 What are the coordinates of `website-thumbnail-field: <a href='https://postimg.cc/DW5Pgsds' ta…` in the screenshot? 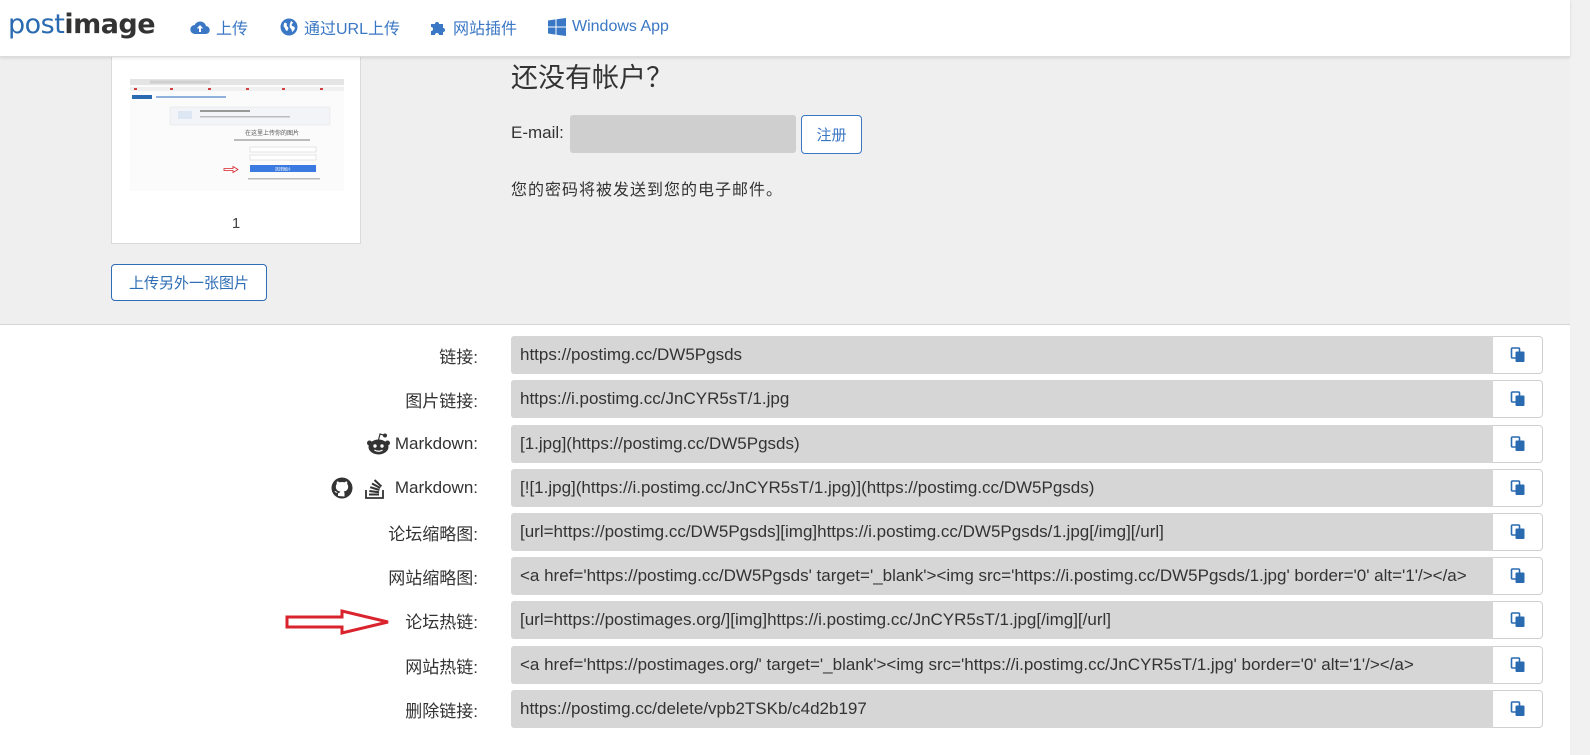 It's located at (1002, 576).